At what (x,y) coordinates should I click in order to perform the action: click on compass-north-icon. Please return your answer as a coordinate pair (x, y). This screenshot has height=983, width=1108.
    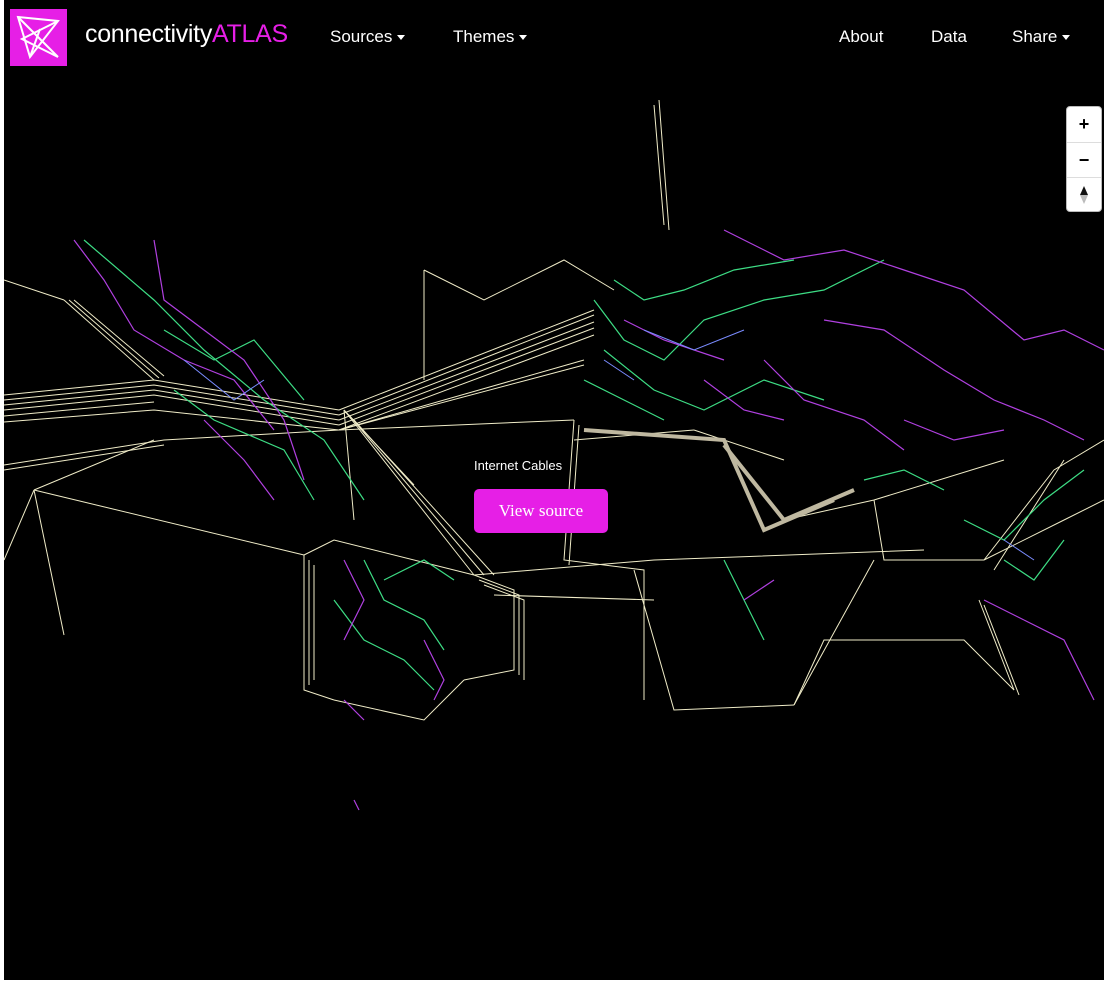
    Looking at the image, I should click on (1084, 194).